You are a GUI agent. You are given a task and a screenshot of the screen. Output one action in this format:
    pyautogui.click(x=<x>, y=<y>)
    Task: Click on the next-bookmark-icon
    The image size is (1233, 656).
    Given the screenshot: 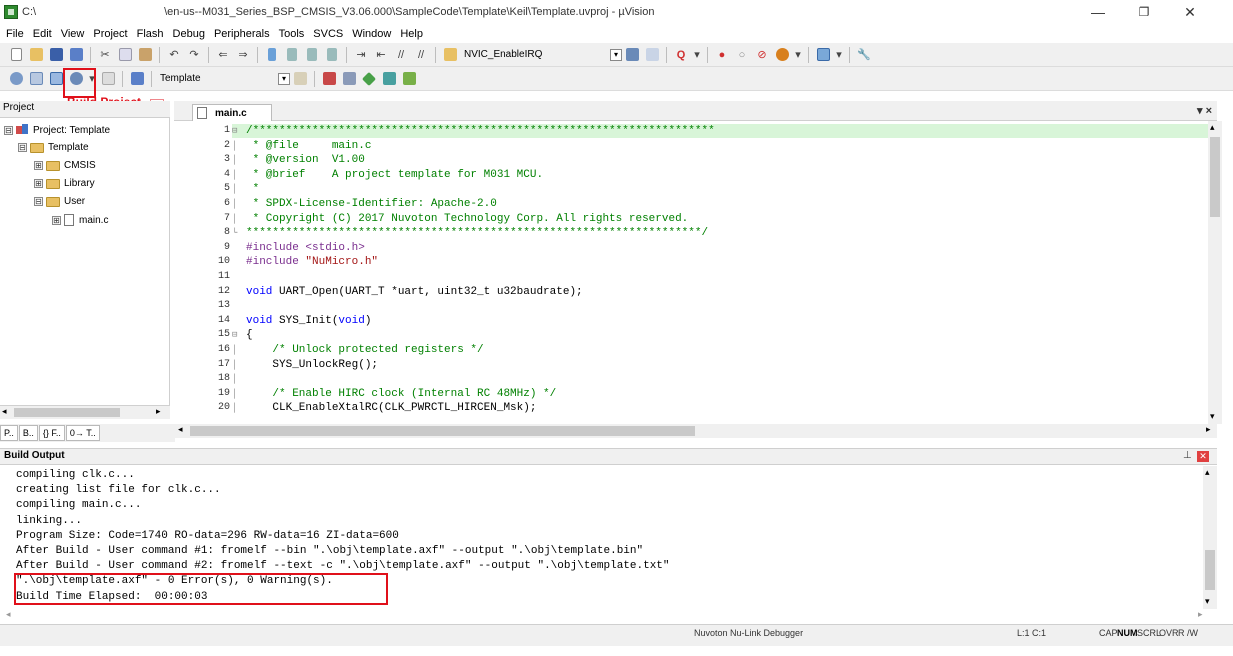 What is the action you would take?
    pyautogui.click(x=312, y=55)
    